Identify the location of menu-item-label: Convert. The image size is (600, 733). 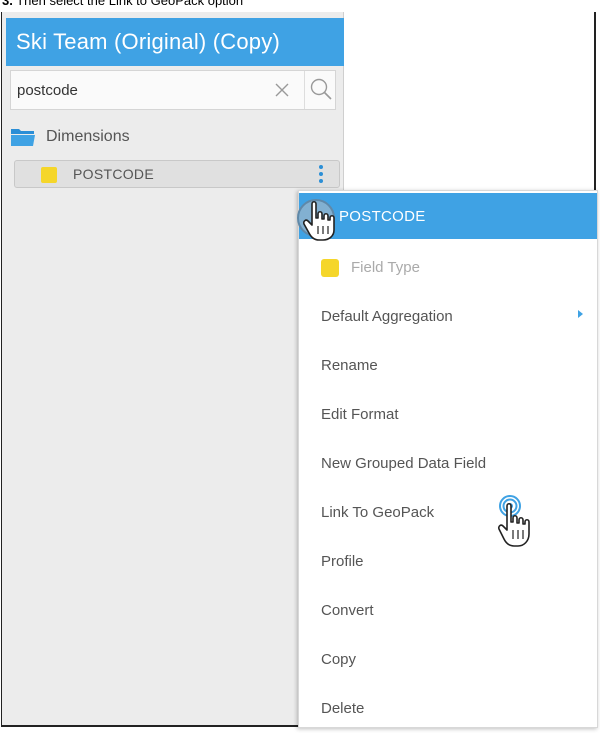
(347, 610).